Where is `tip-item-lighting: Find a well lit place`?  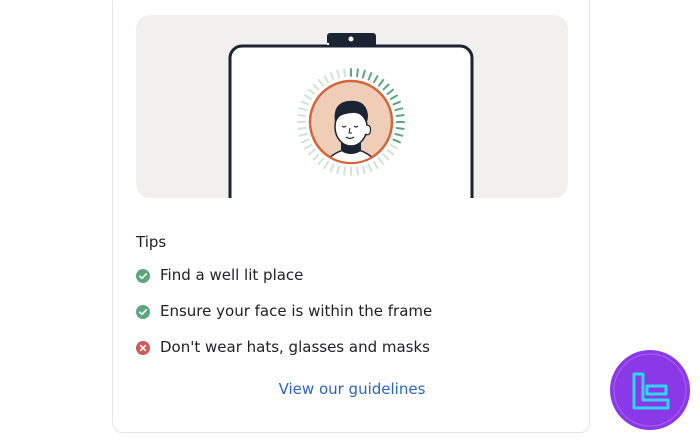
tip-item-lighting: Find a well lit place is located at coordinates (284, 275).